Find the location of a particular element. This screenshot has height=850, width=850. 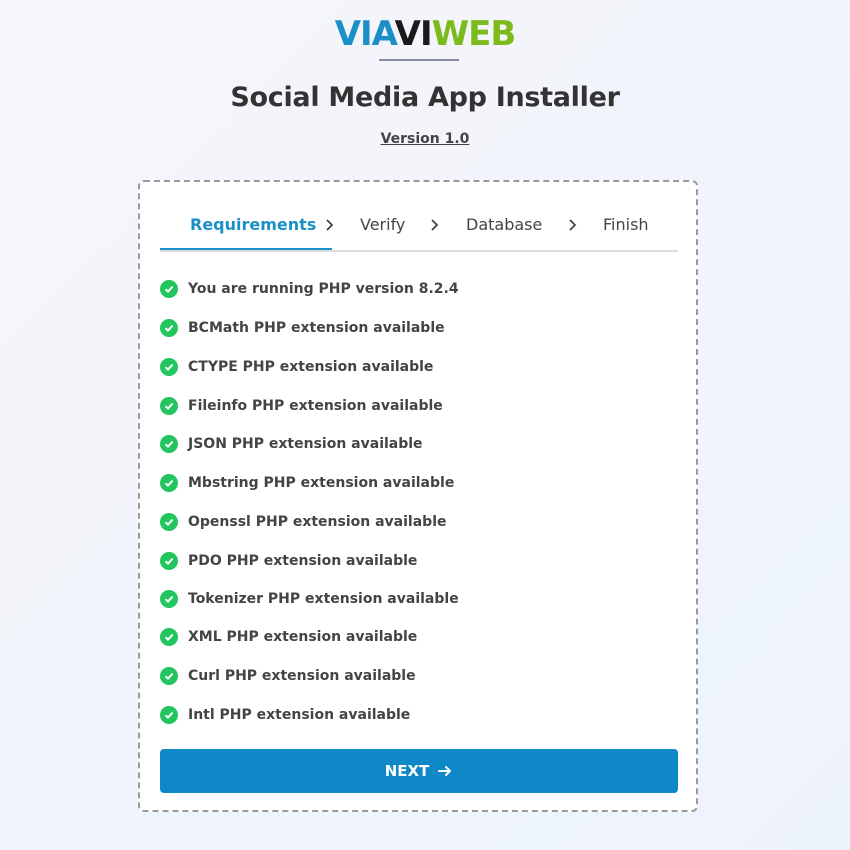

list-item: XML PHP extension available is located at coordinates (288, 637).